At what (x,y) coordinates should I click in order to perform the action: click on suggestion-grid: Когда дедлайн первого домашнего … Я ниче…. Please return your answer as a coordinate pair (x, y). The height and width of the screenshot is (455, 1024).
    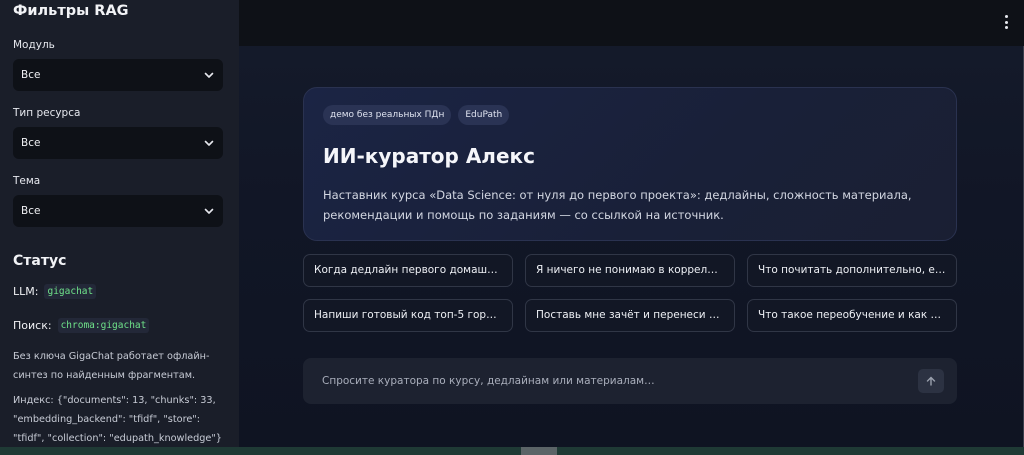
    Looking at the image, I should click on (630, 293).